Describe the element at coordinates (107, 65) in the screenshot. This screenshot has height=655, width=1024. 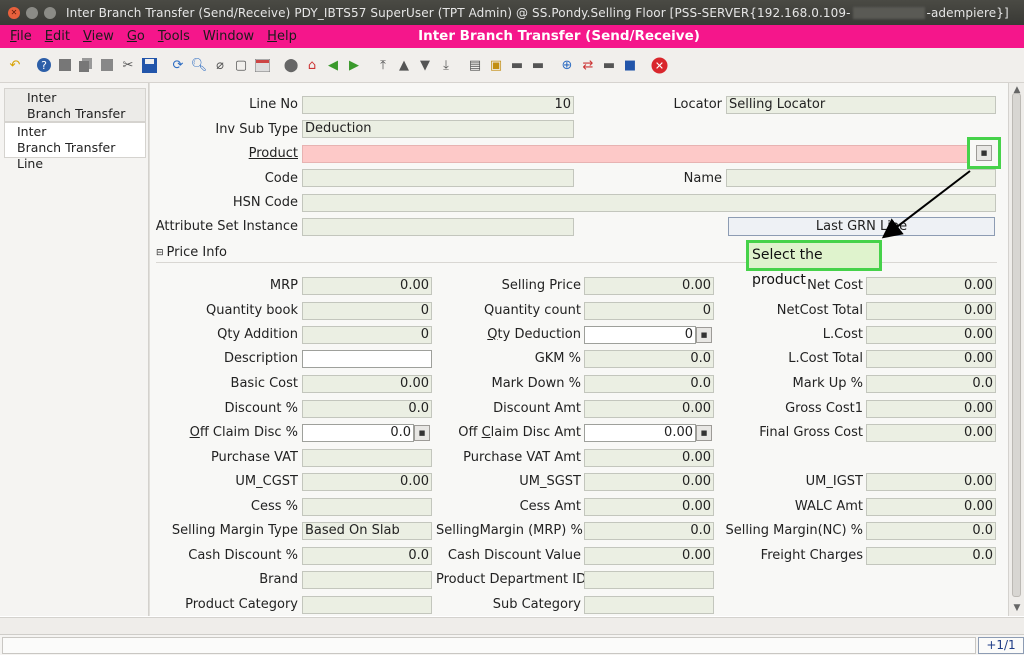
I see `delete-record-icon` at that location.